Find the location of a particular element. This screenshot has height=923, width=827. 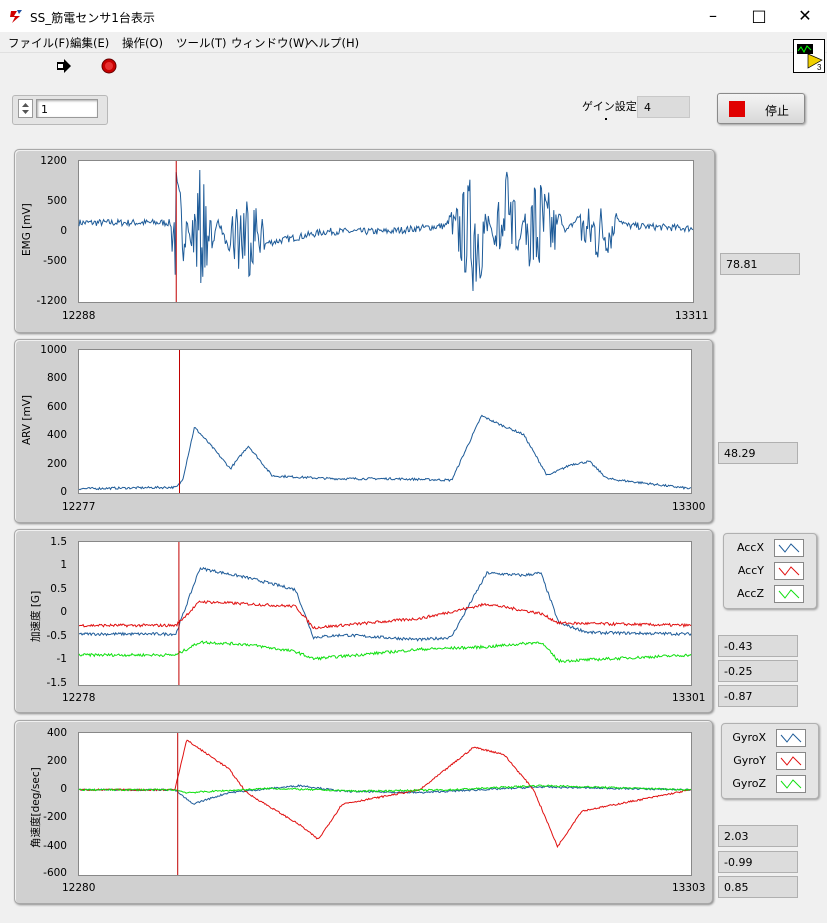

arv-y-tick: 600 is located at coordinates (56, 407).